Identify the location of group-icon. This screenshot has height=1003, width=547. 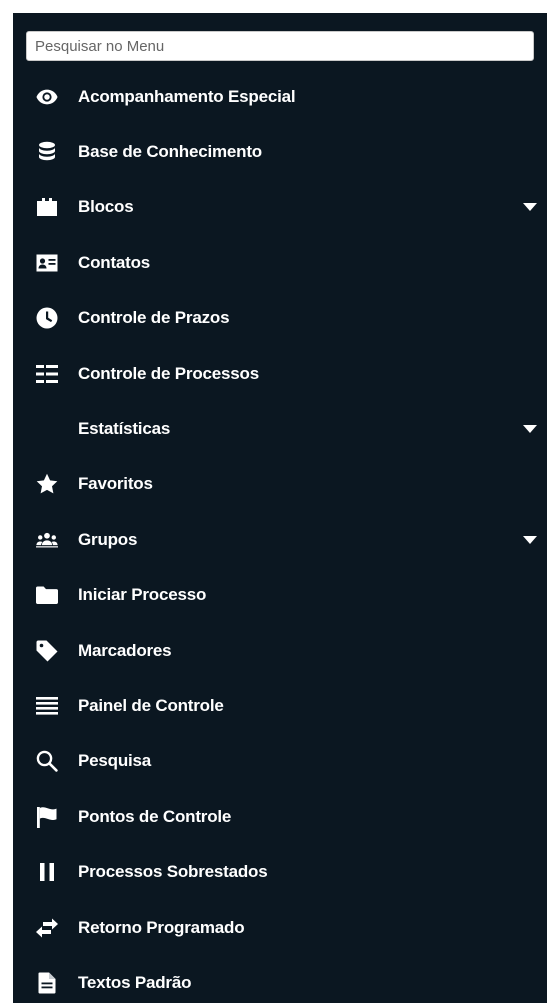
(47, 540).